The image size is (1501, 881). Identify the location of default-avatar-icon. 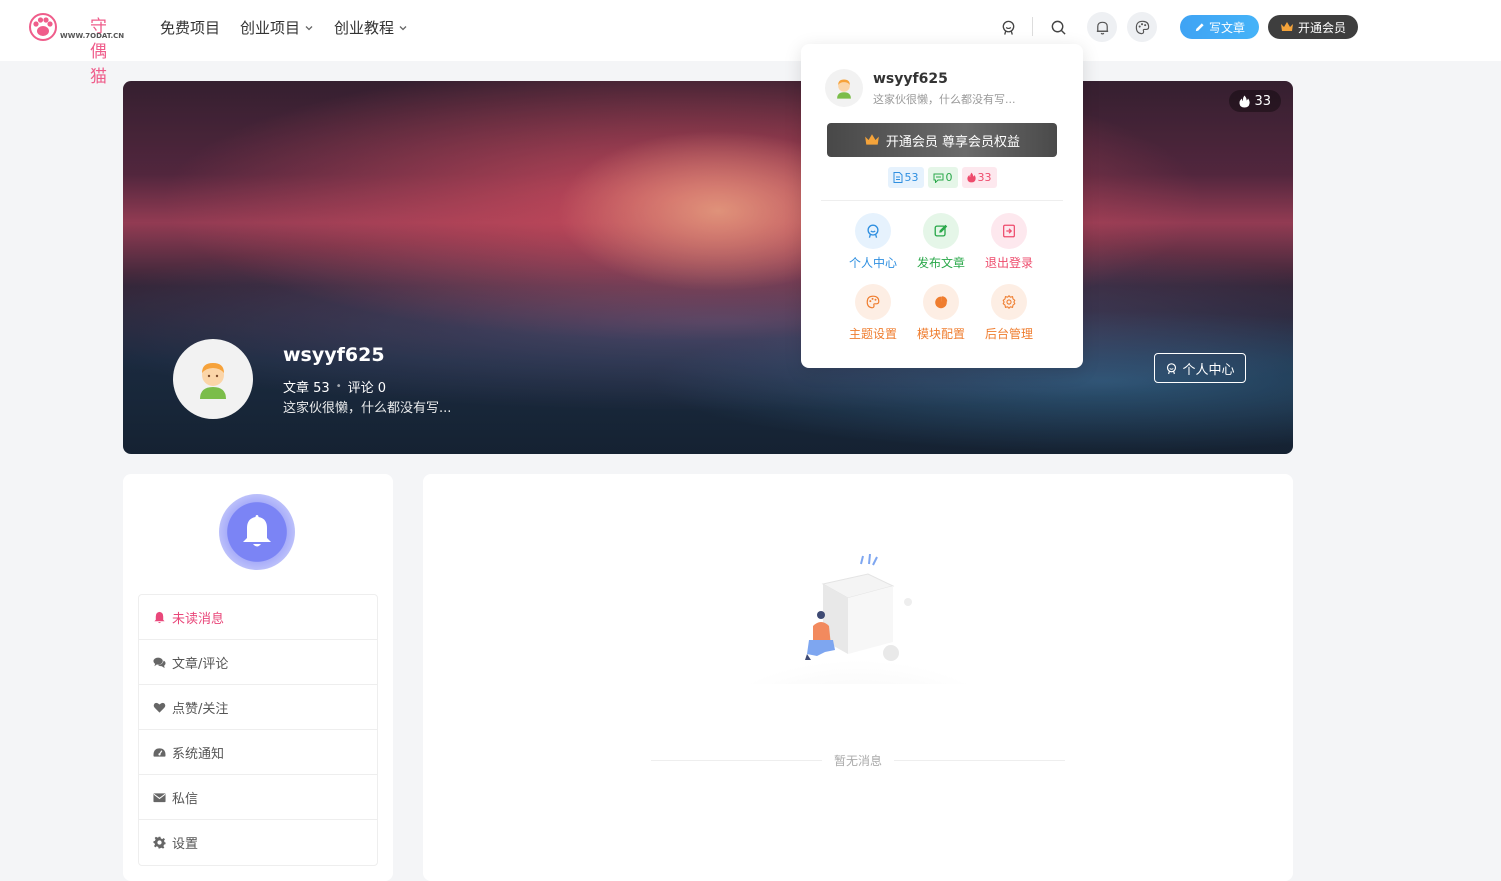
(844, 89).